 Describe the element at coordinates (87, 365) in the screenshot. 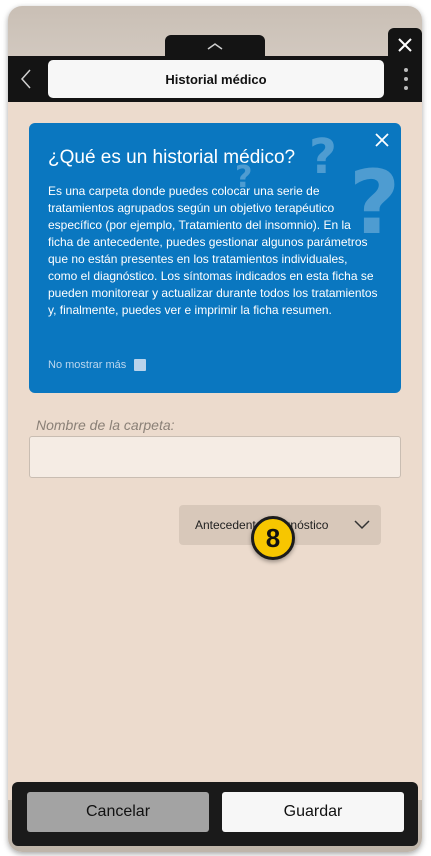

I see `no-show-again-label: No mostrar más` at that location.